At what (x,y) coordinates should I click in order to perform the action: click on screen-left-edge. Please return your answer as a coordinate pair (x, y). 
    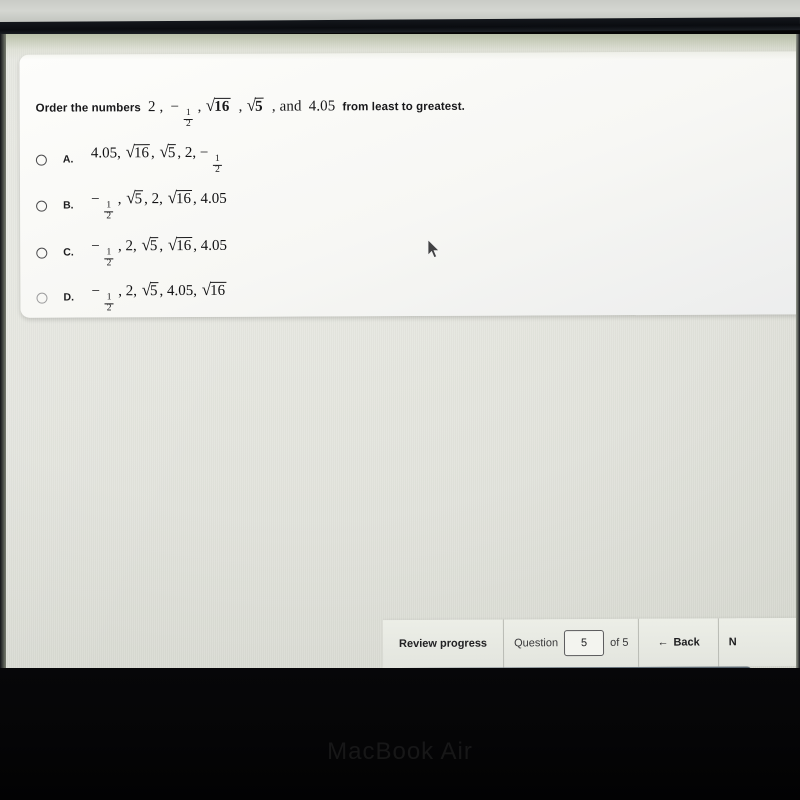
    Looking at the image, I should click on (3, 351).